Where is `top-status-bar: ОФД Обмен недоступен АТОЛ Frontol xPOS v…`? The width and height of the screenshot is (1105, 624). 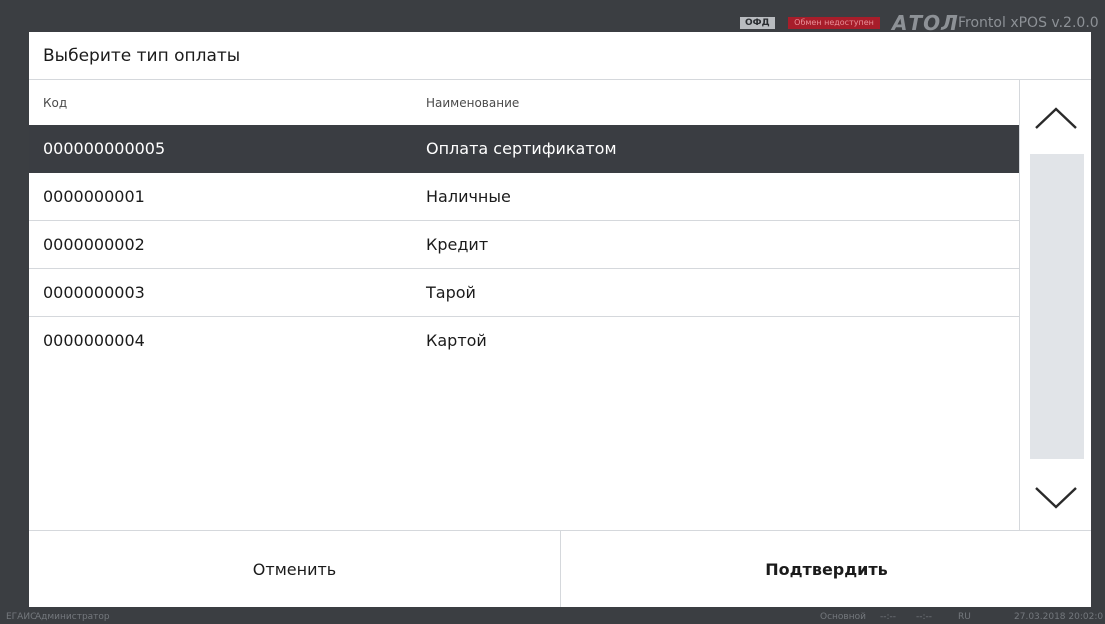 top-status-bar: ОФД Обмен недоступен АТОЛ Frontol xPOS v… is located at coordinates (552, 17).